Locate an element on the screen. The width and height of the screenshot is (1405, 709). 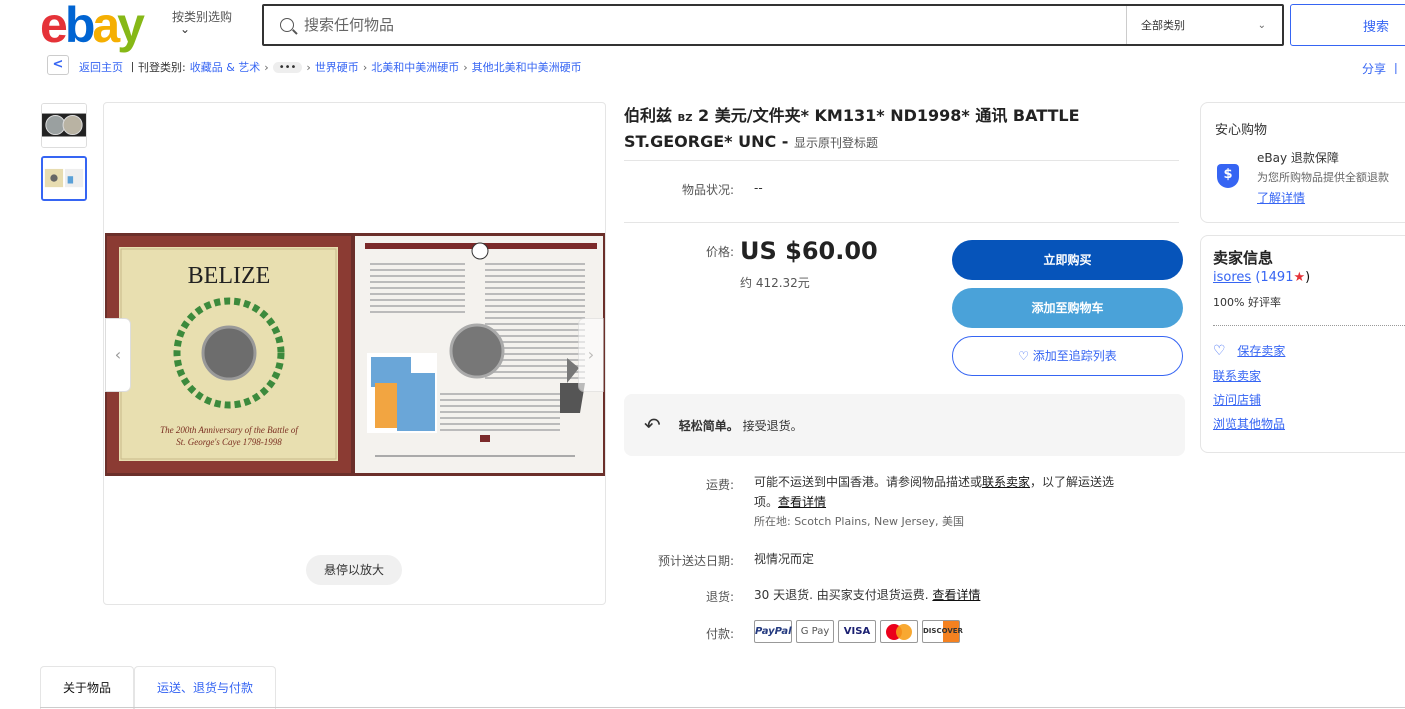
condition-label: 物品状况: is located at coordinates (707, 190).